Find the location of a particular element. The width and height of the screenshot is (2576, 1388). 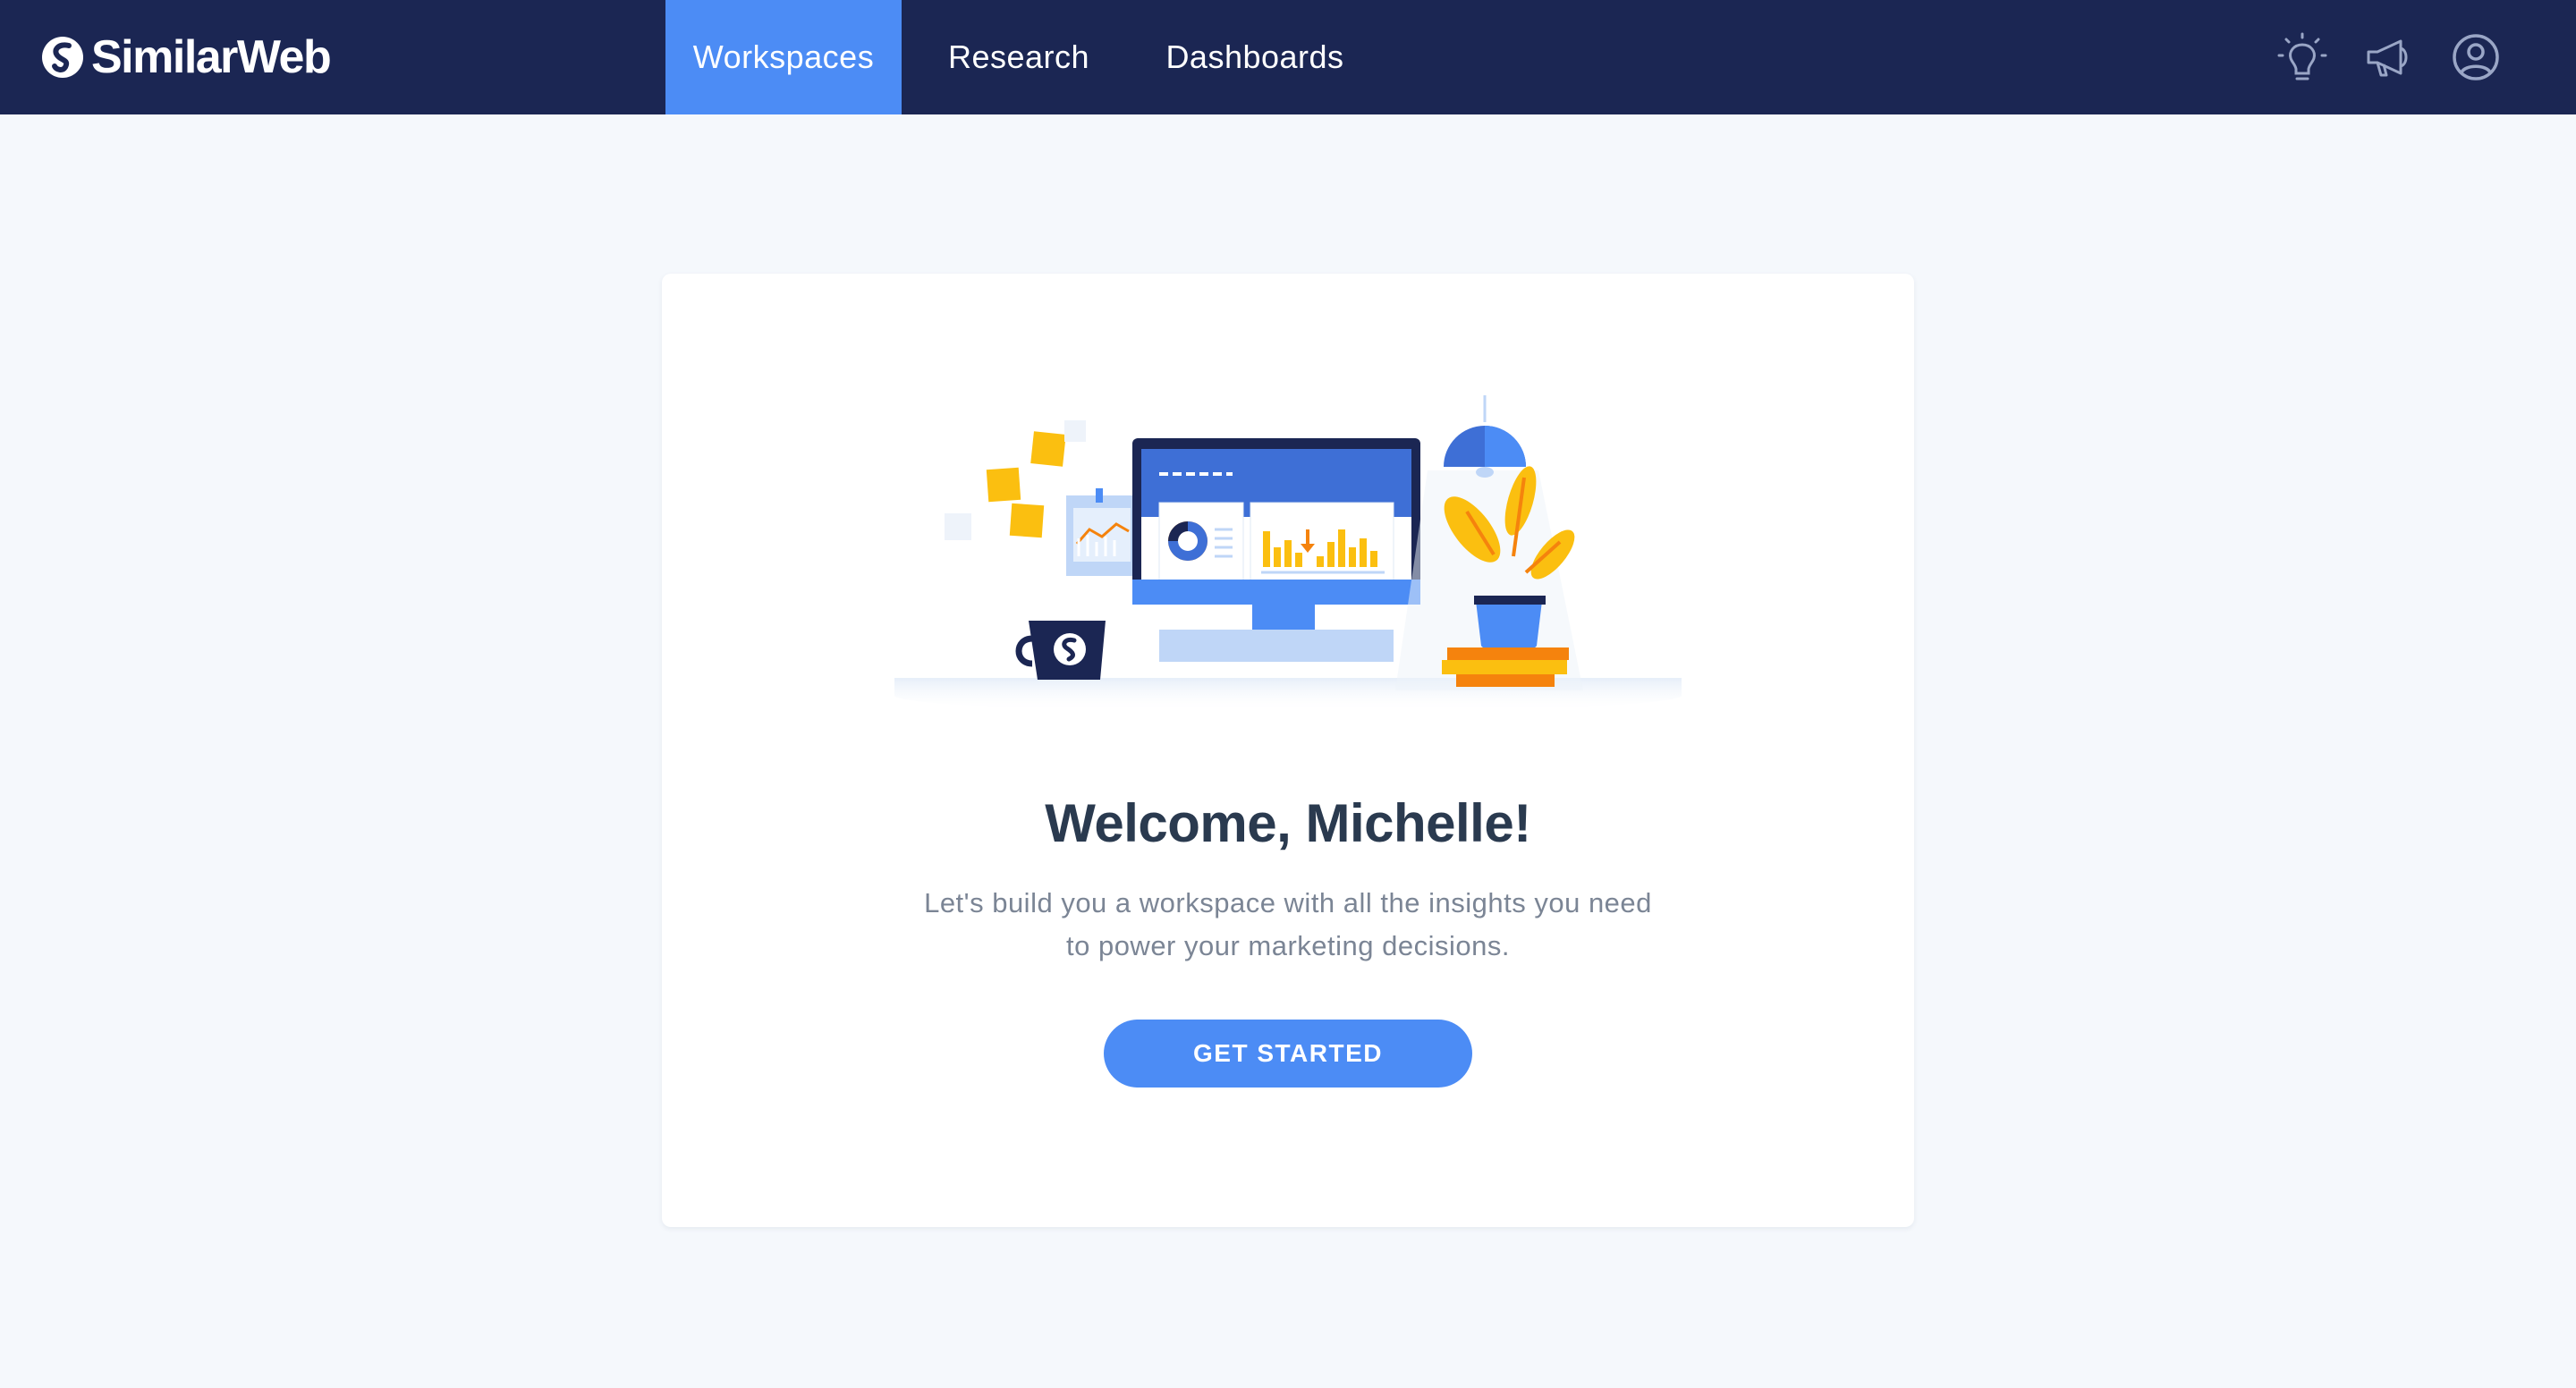

brand-name: SimilarWeb is located at coordinates (211, 57).